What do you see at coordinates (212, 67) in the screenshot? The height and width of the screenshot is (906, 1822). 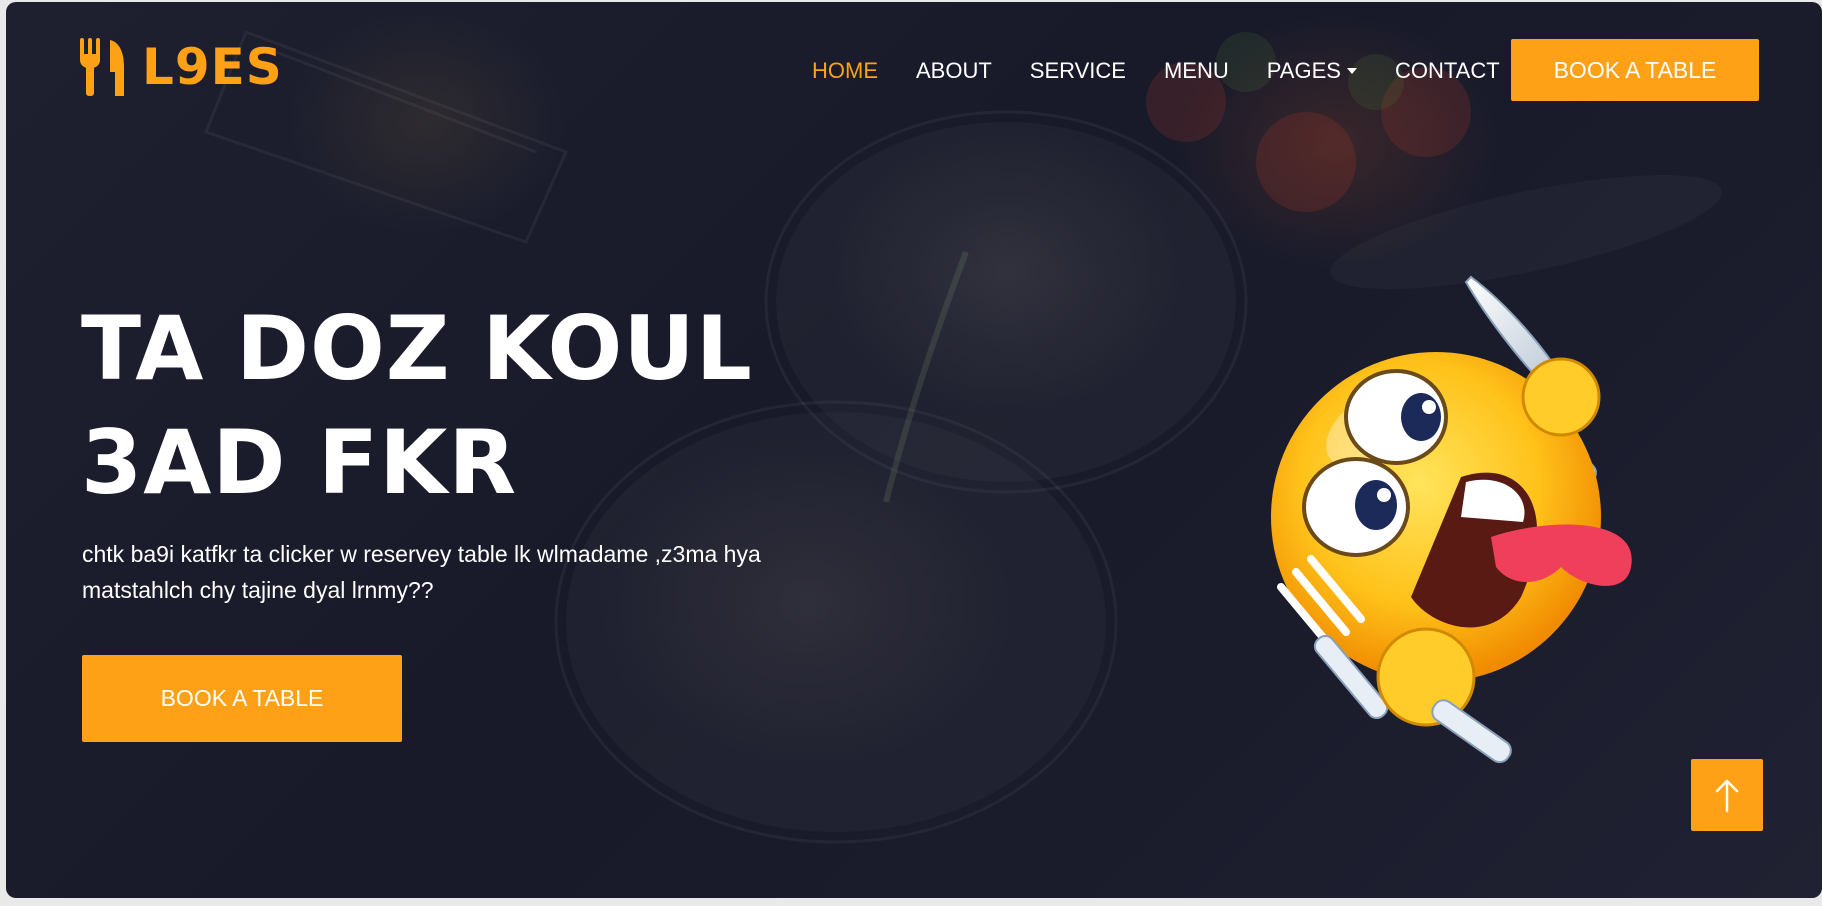 I see `brand-name: L9ES` at bounding box center [212, 67].